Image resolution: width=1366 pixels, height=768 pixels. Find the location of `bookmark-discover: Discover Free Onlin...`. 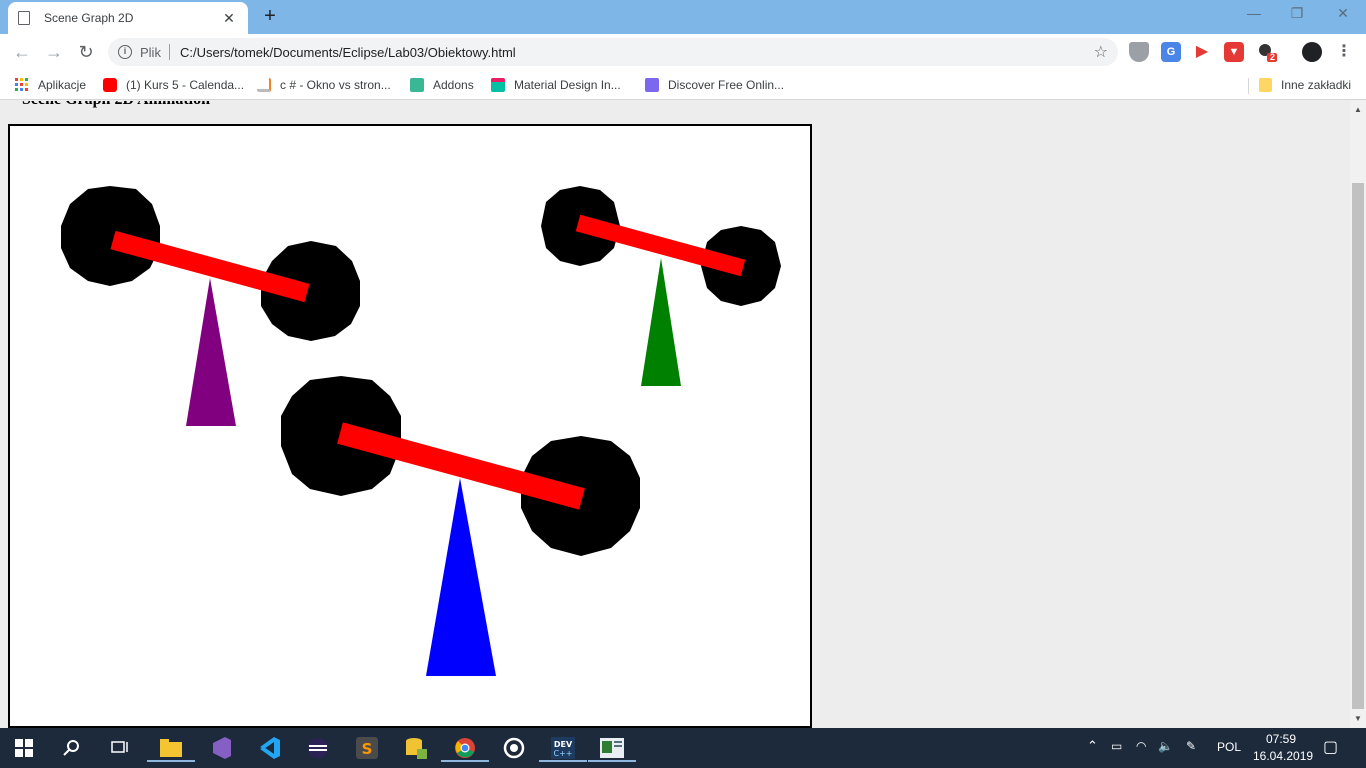

bookmark-discover: Discover Free Onlin... is located at coordinates (714, 85).